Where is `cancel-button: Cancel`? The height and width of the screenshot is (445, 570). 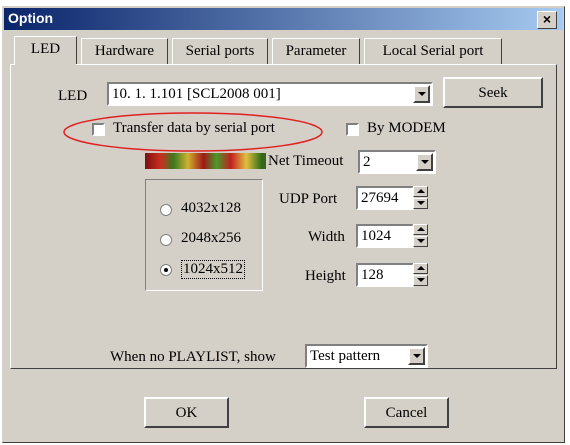 cancel-button: Cancel is located at coordinates (406, 412).